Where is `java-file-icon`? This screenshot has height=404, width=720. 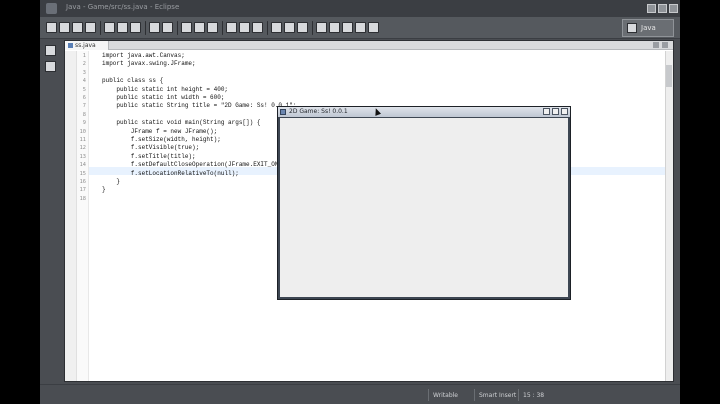
java-file-icon is located at coordinates (70, 45).